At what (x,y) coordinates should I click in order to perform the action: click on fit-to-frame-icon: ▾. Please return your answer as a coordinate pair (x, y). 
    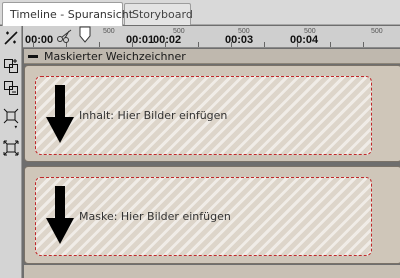
    Looking at the image, I should click on (11, 119).